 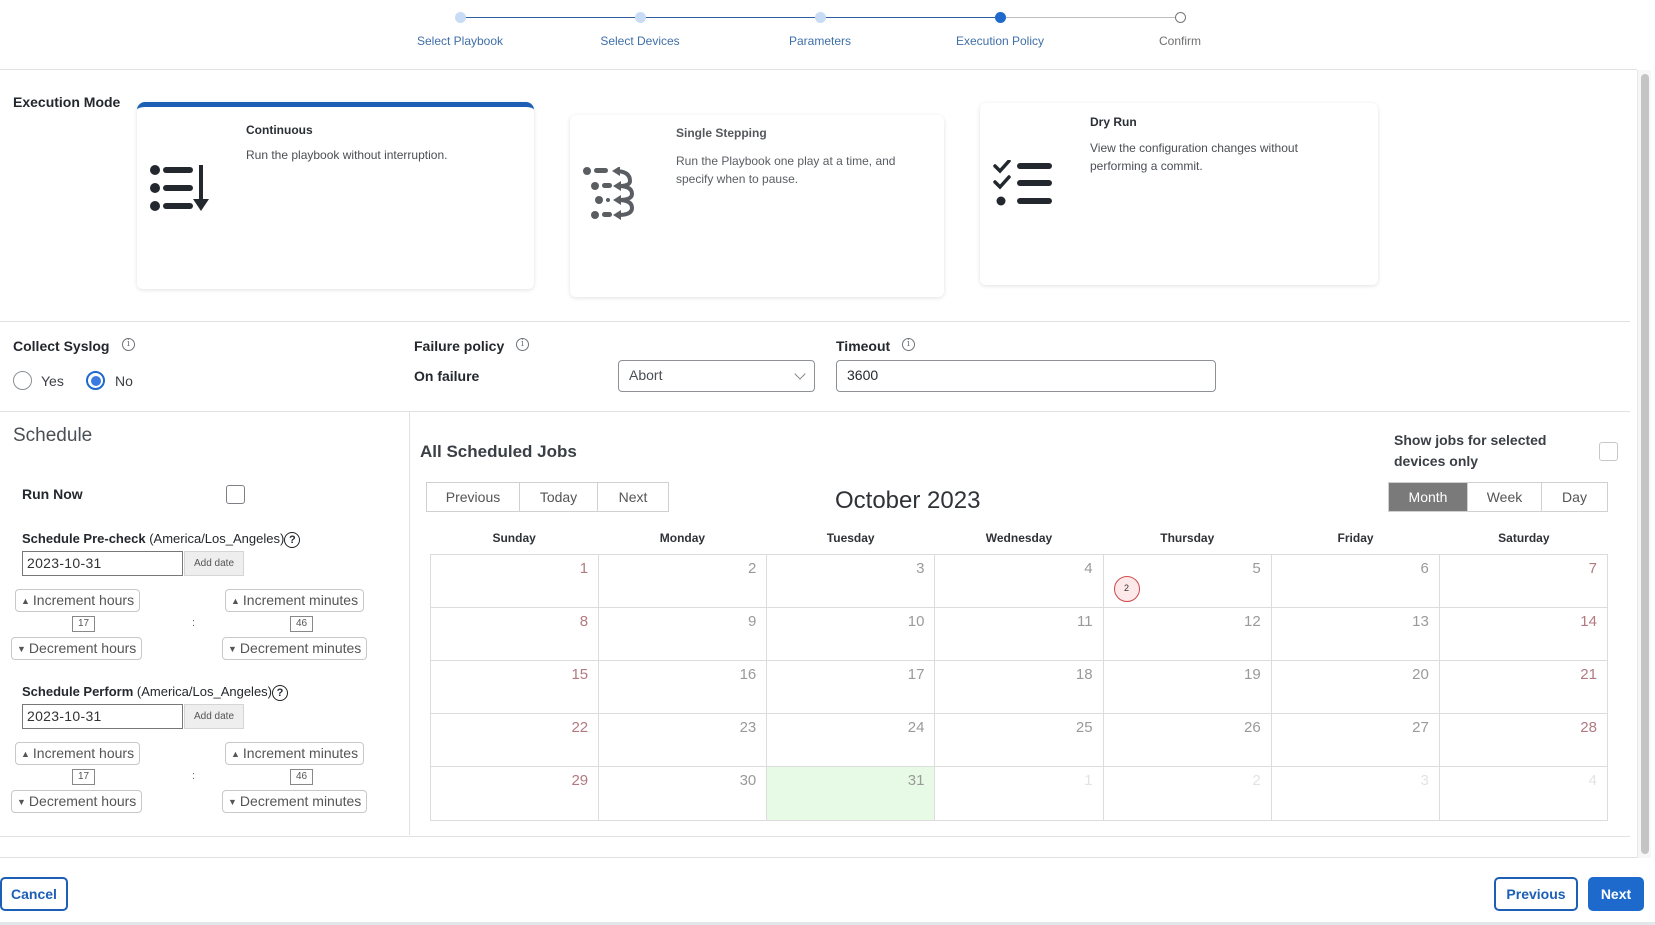 I want to click on calendar-day-cell: 26, so click(x=1188, y=740).